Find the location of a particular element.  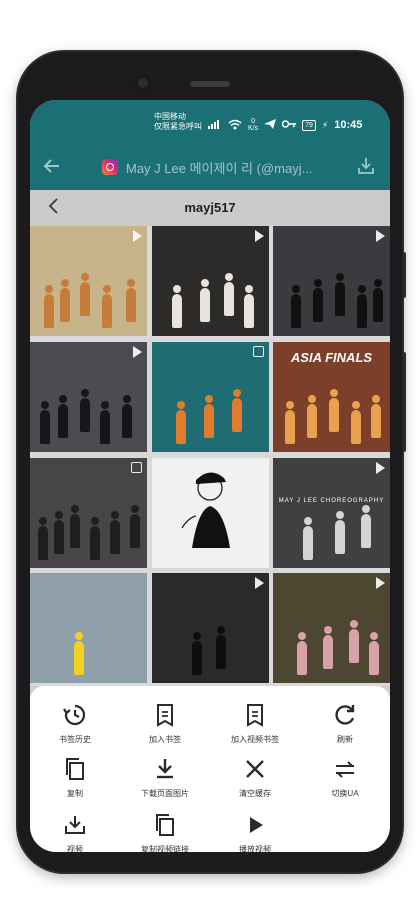

profile-username: mayj517 is located at coordinates (210, 207).